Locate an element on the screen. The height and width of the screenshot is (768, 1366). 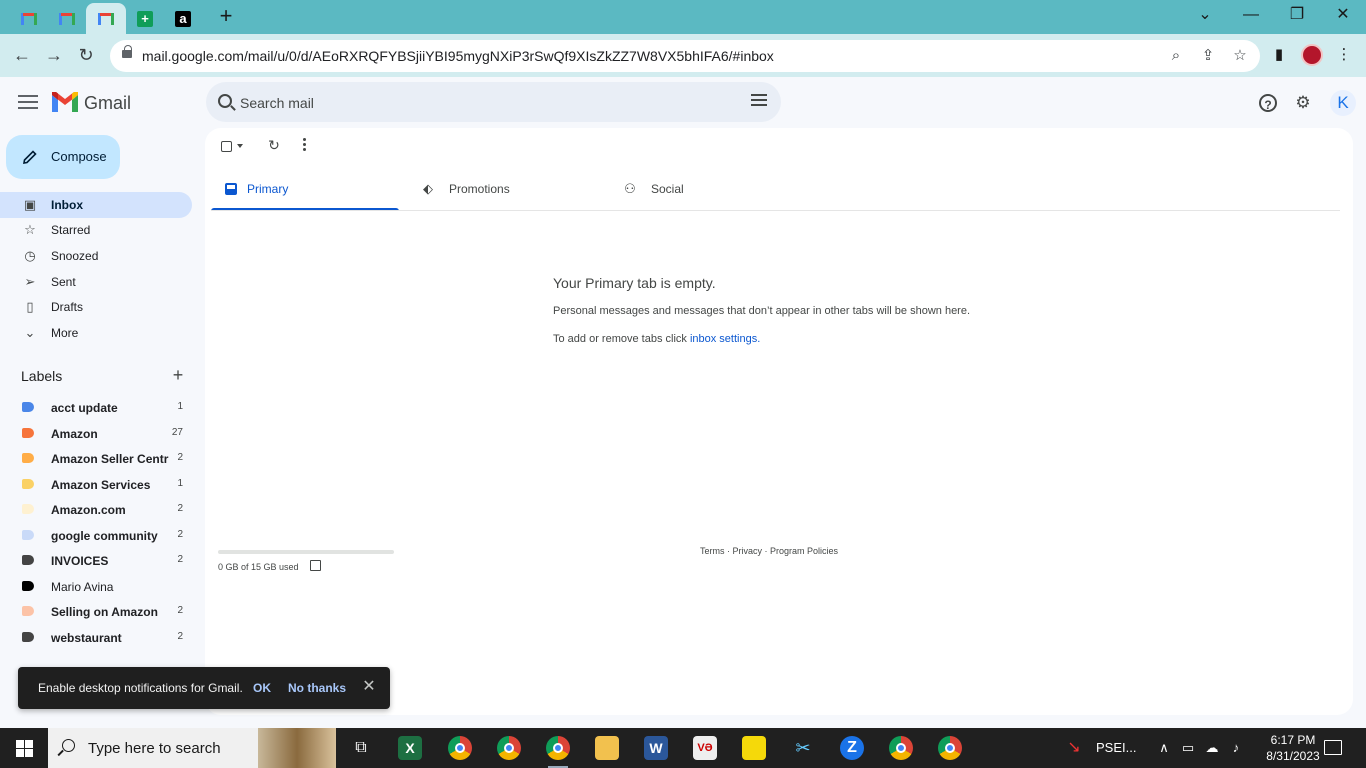
account-avatar: K is located at coordinates (1343, 103).